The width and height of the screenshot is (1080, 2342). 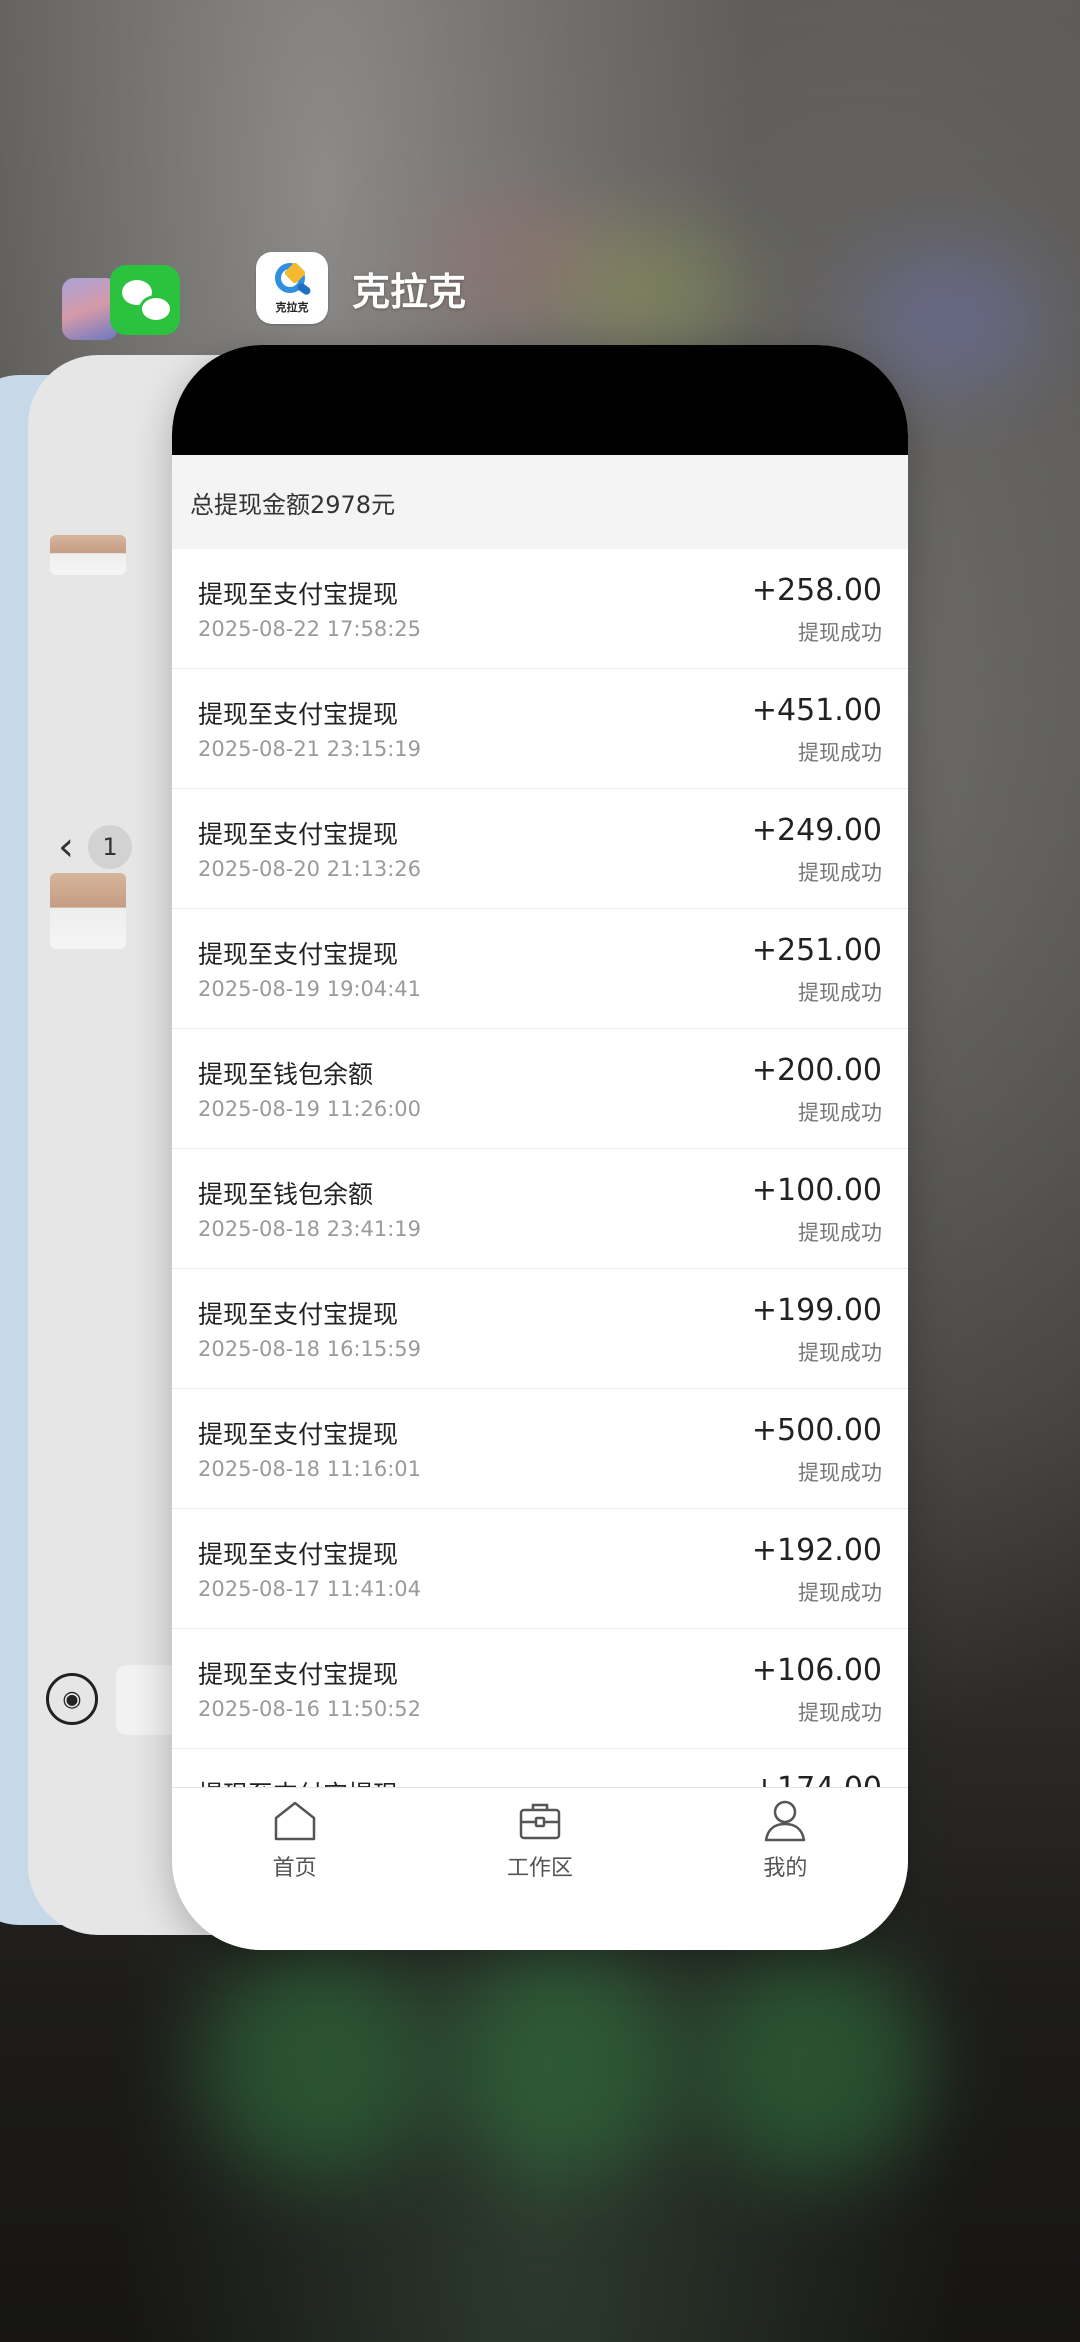 I want to click on item-amount: +192.00, so click(x=816, y=1550).